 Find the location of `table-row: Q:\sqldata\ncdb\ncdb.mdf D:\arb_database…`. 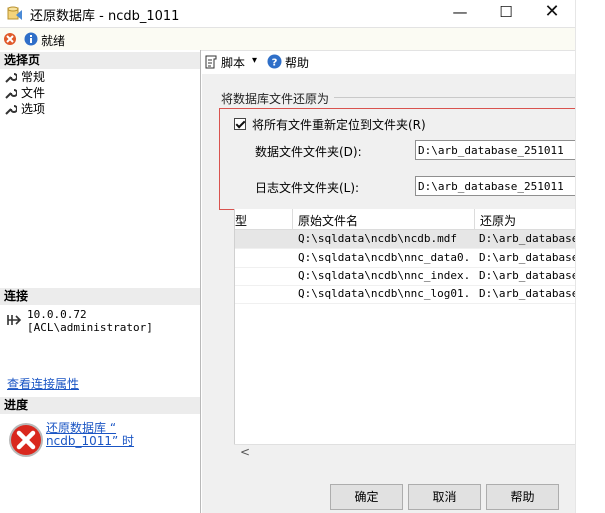

table-row: Q:\sqldata\ncdb\ncdb.mdf D:\arb_database… is located at coordinates (405, 239).